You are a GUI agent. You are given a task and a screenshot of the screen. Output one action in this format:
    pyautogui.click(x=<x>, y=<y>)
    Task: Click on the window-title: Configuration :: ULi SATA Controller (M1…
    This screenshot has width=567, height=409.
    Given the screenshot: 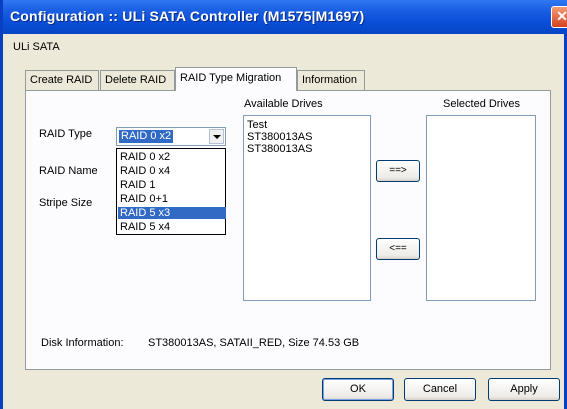 What is the action you would take?
    pyautogui.click(x=187, y=16)
    